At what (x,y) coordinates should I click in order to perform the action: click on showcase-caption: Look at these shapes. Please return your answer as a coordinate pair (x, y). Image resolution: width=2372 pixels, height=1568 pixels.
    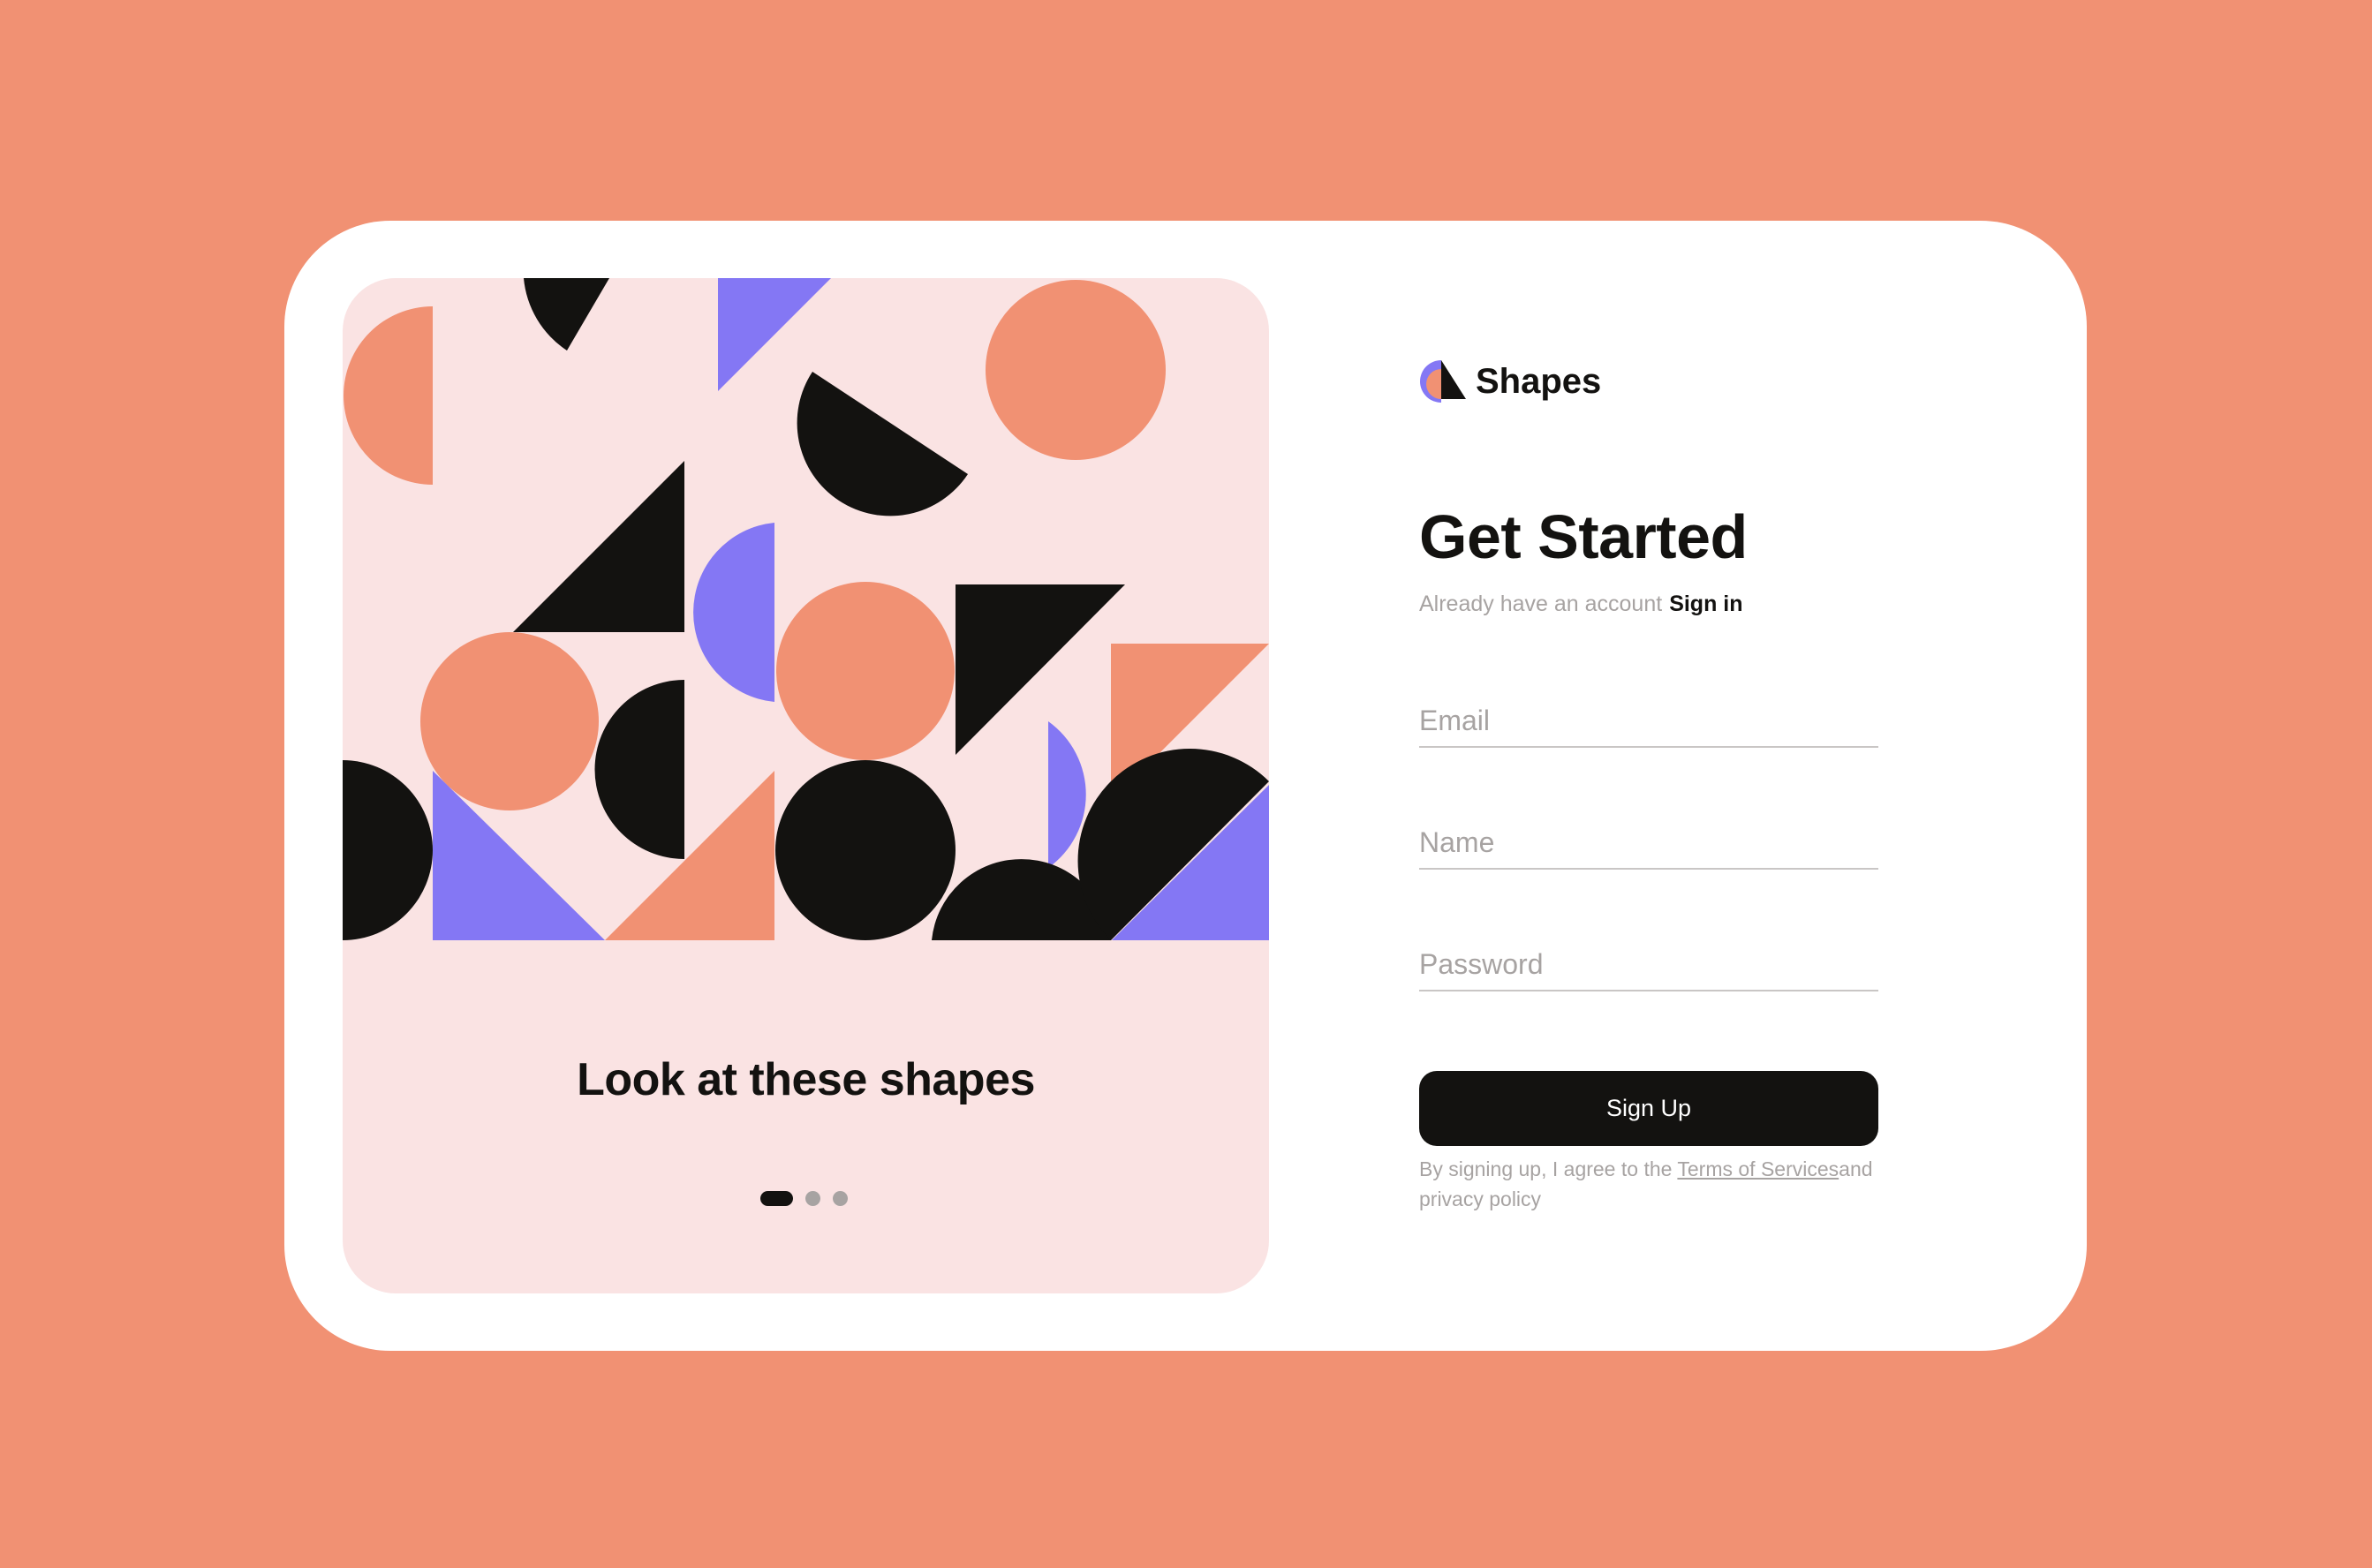
    Looking at the image, I should click on (806, 1079).